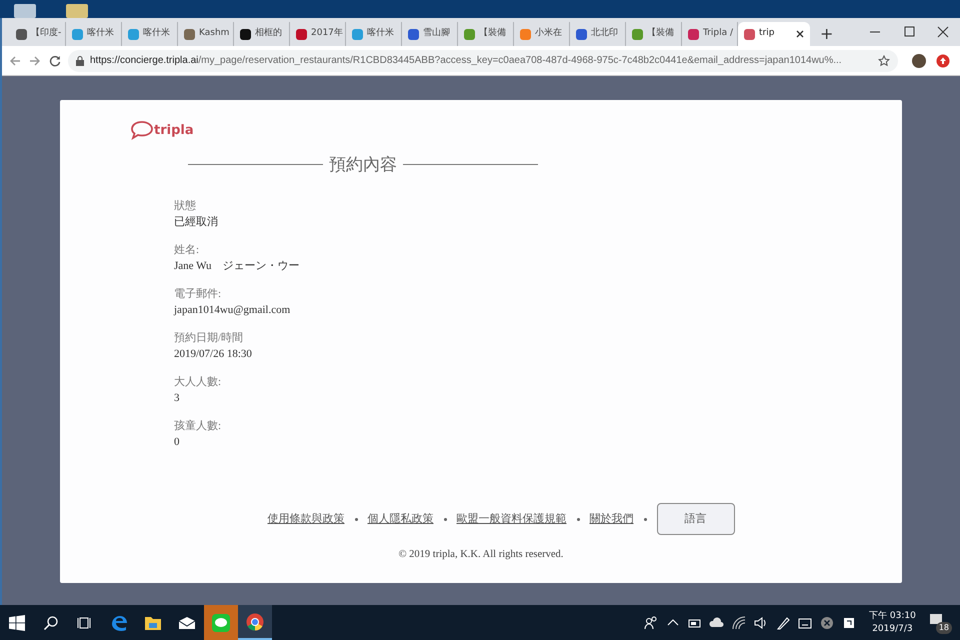 Image resolution: width=960 pixels, height=640 pixels. What do you see at coordinates (884, 60) in the screenshot?
I see `star-icon` at bounding box center [884, 60].